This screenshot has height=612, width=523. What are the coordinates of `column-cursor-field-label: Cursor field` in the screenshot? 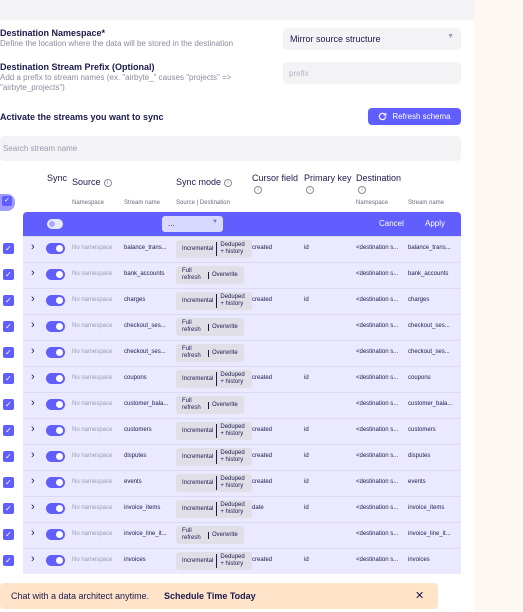 It's located at (275, 178).